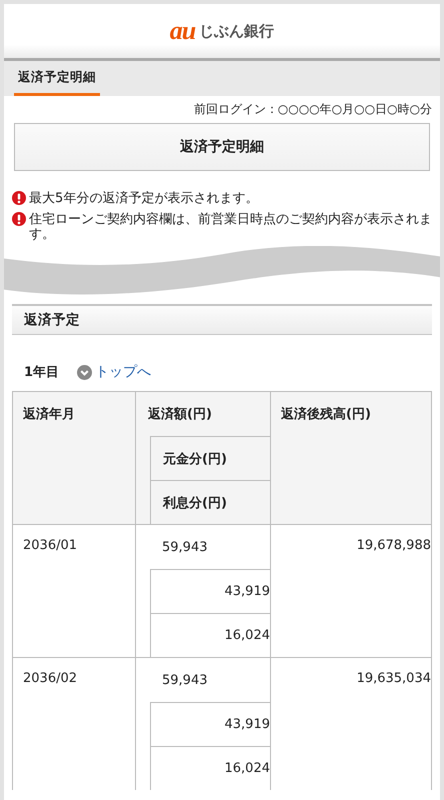 This screenshot has height=800, width=444. Describe the element at coordinates (57, 78) in the screenshot. I see `tab: 返済予定明細` at that location.